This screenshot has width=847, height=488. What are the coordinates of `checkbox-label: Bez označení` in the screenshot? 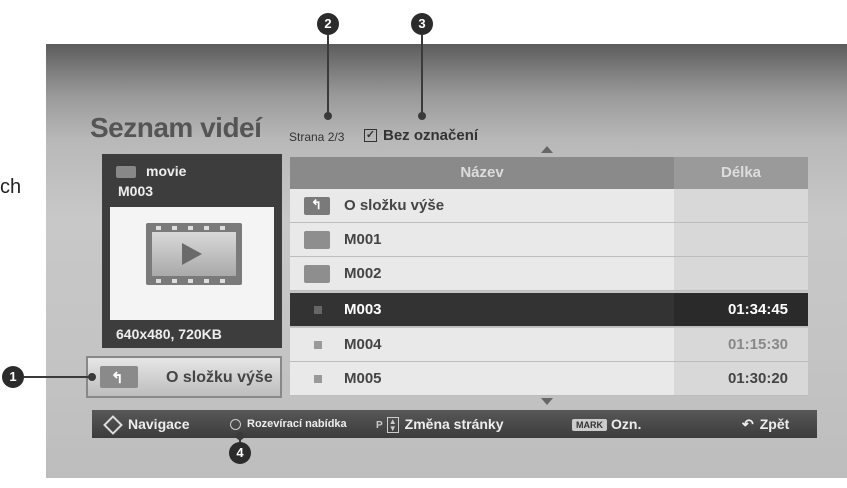 It's located at (431, 135).